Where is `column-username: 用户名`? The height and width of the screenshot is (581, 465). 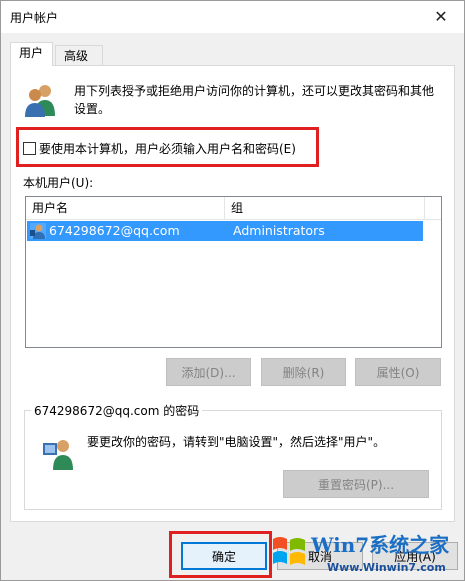
column-username: 用户名 is located at coordinates (125, 208).